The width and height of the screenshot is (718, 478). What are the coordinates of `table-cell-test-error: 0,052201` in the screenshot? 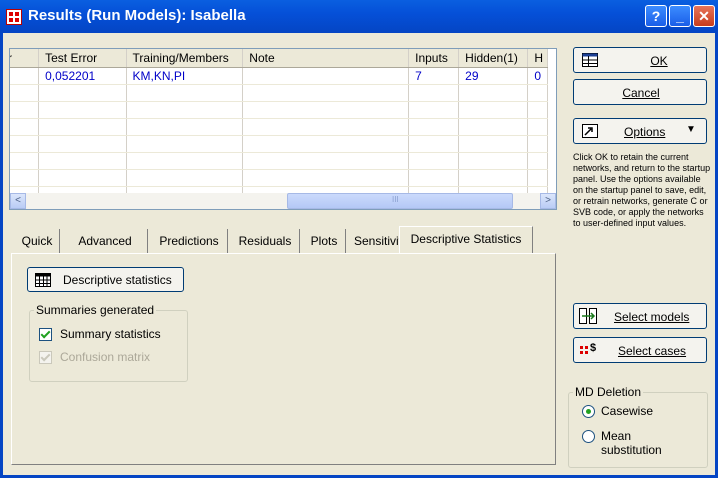 It's located at (82, 76).